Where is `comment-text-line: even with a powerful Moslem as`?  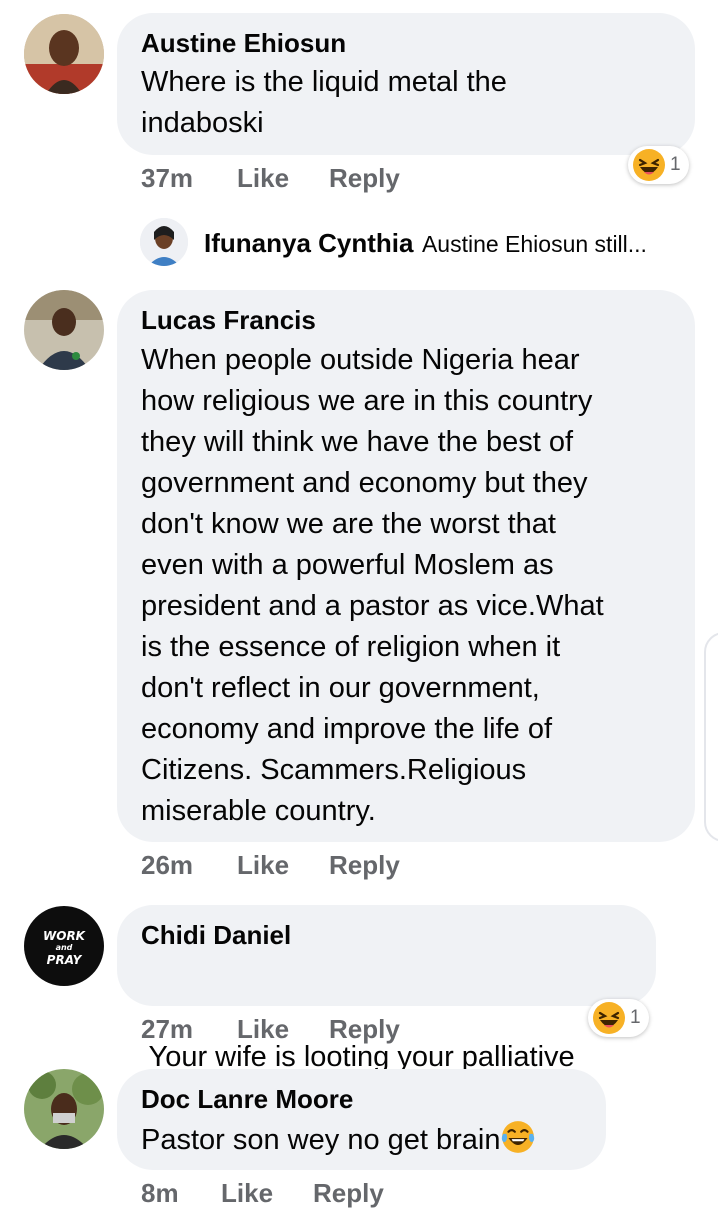 comment-text-line: even with a powerful Moslem as is located at coordinates (347, 565).